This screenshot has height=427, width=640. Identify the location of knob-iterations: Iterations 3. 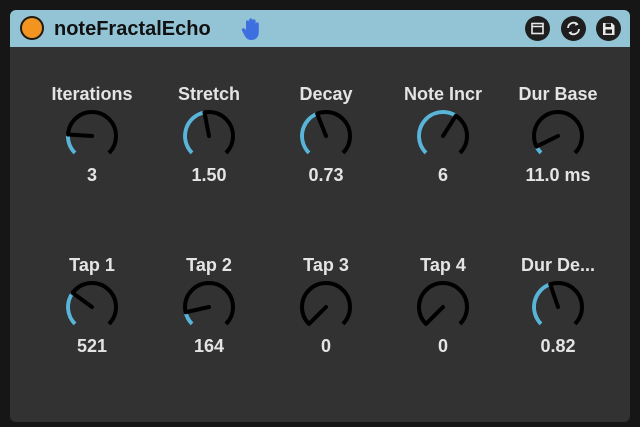
(92, 144).